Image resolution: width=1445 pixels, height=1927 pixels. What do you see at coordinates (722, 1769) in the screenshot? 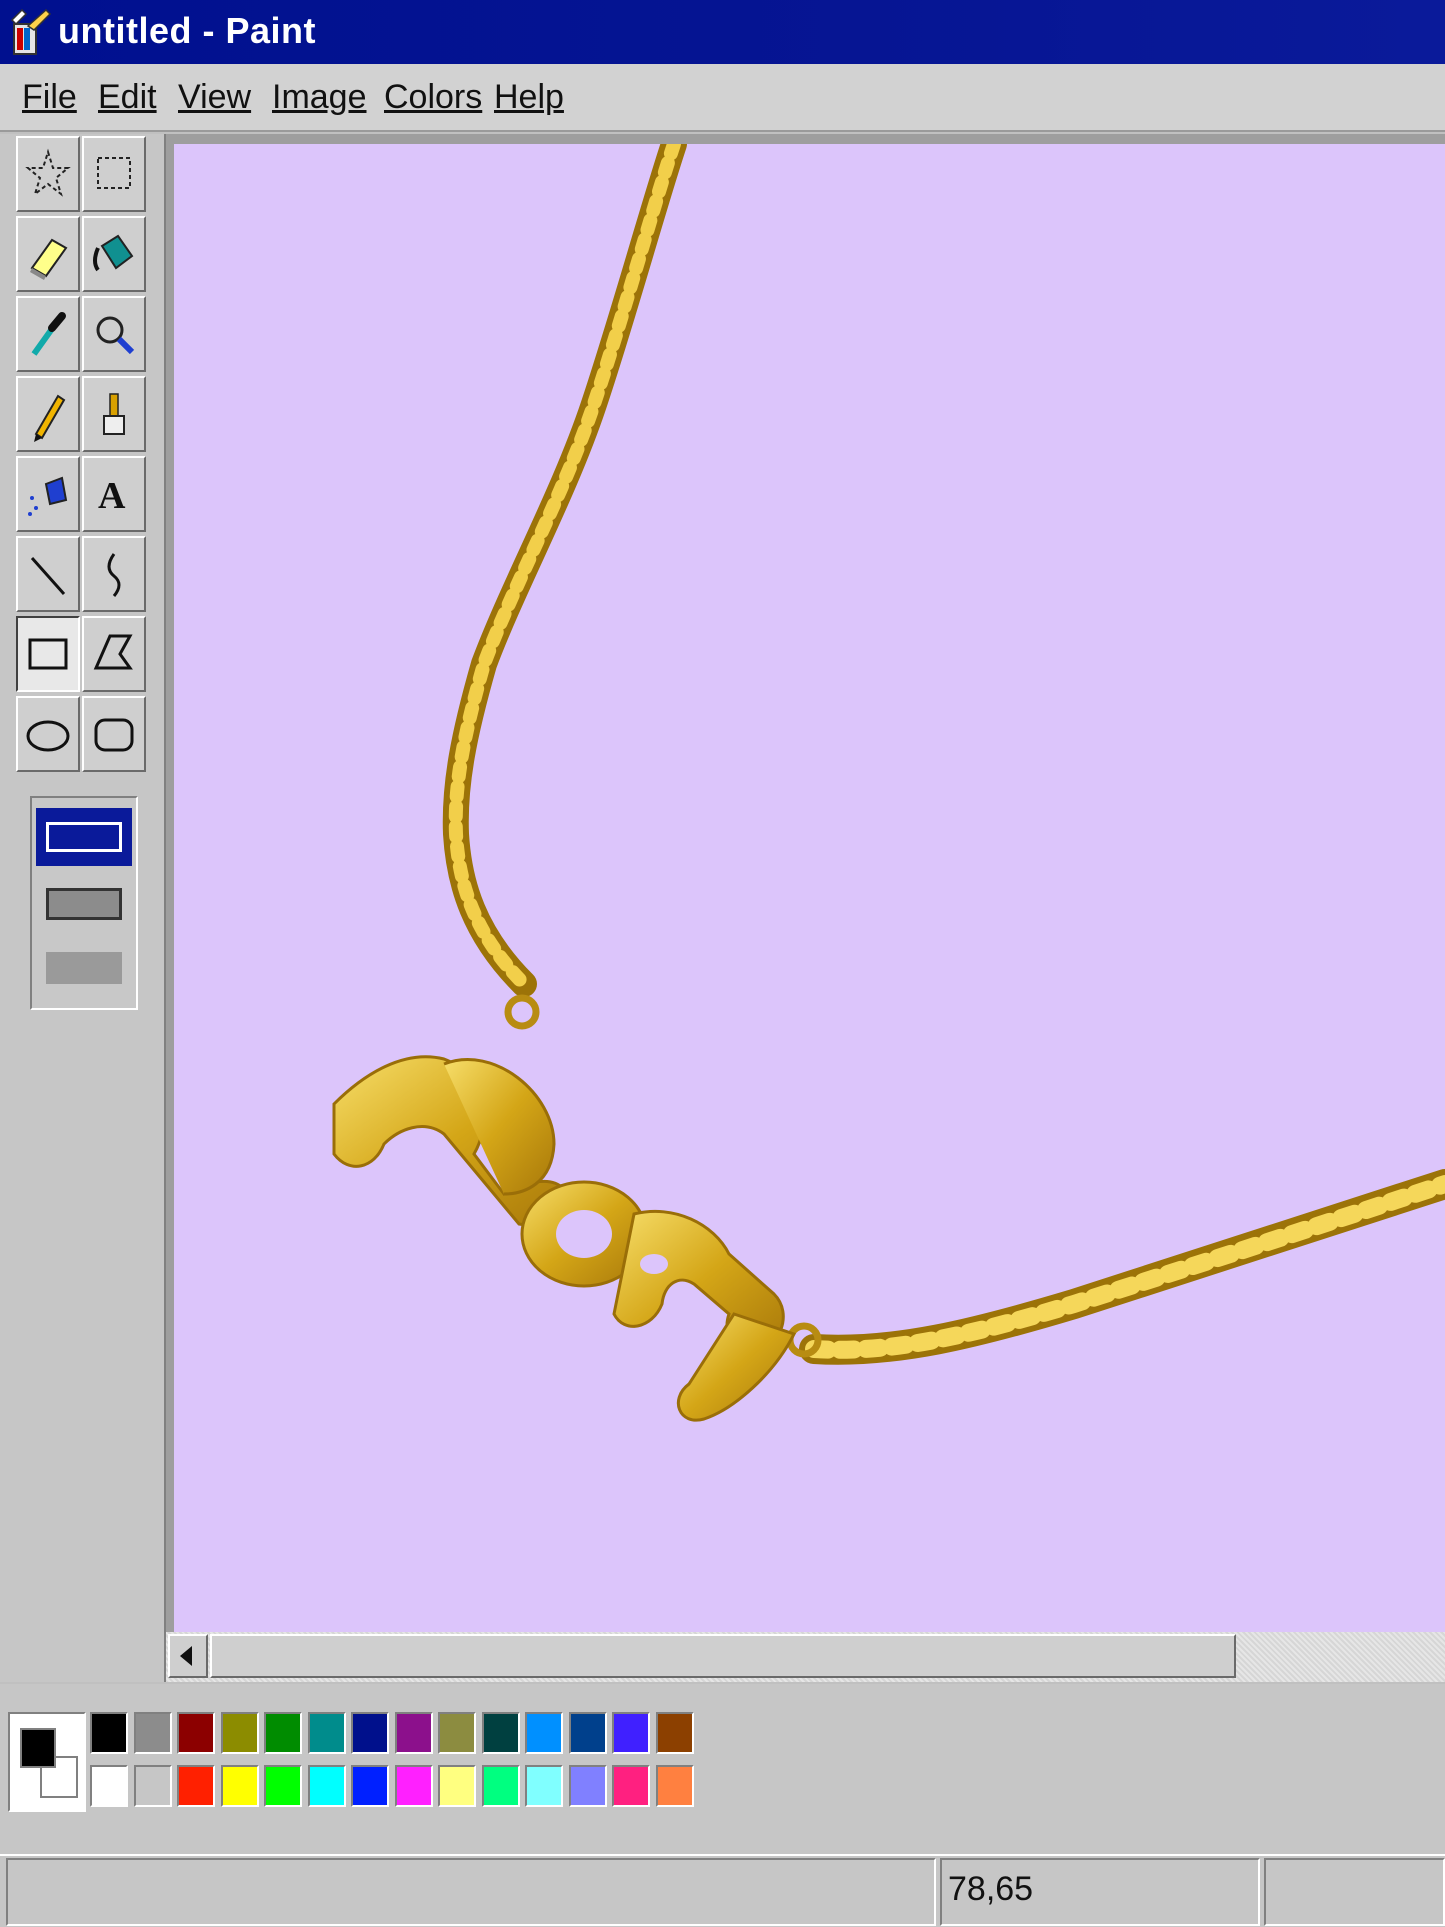
I see `color-box` at bounding box center [722, 1769].